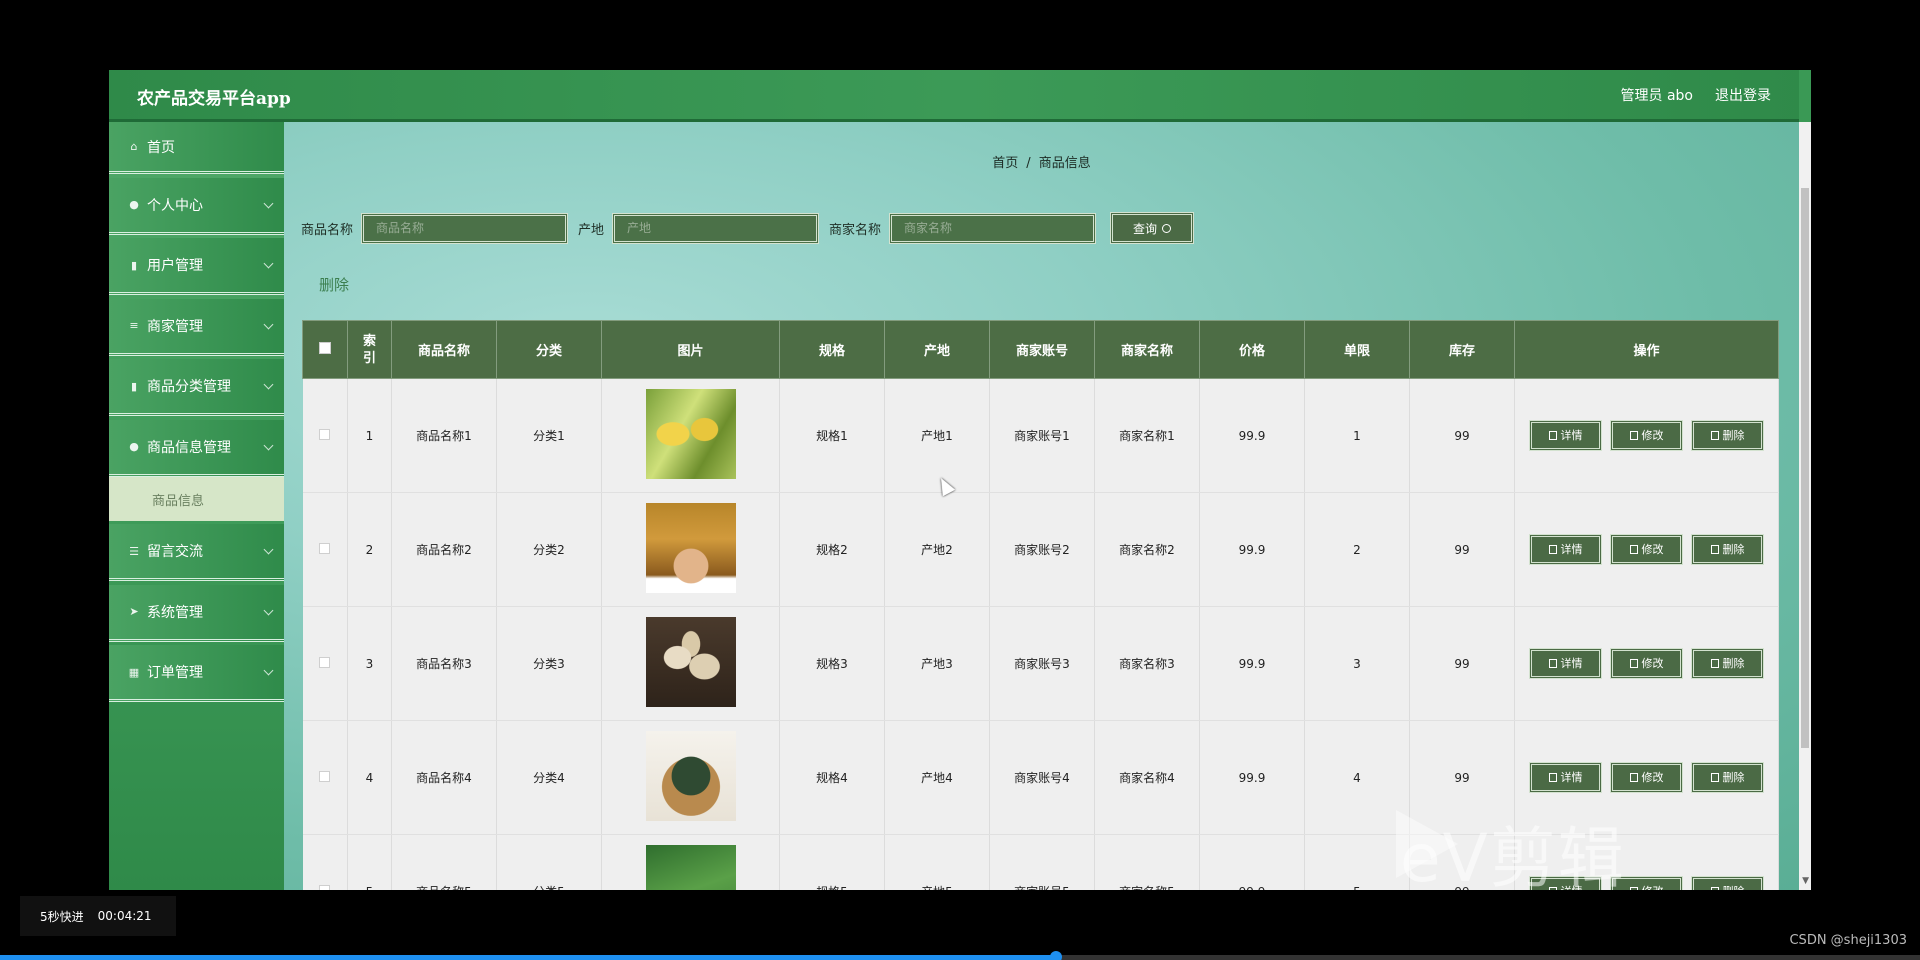  I want to click on sidebar-item-8: ▦ 订单管理, so click(196, 673).